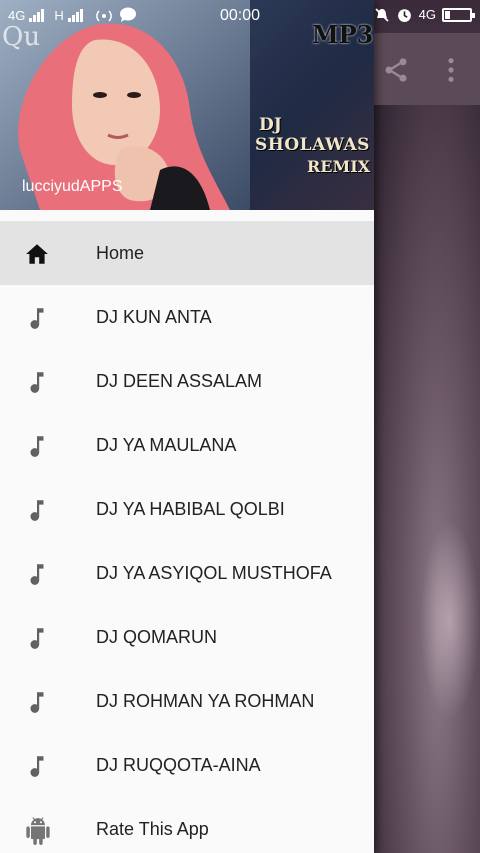 The image size is (480, 853). Describe the element at coordinates (214, 573) in the screenshot. I see `drawer-item-label: DJ YA ASYIQOL MUSTHOFA` at that location.